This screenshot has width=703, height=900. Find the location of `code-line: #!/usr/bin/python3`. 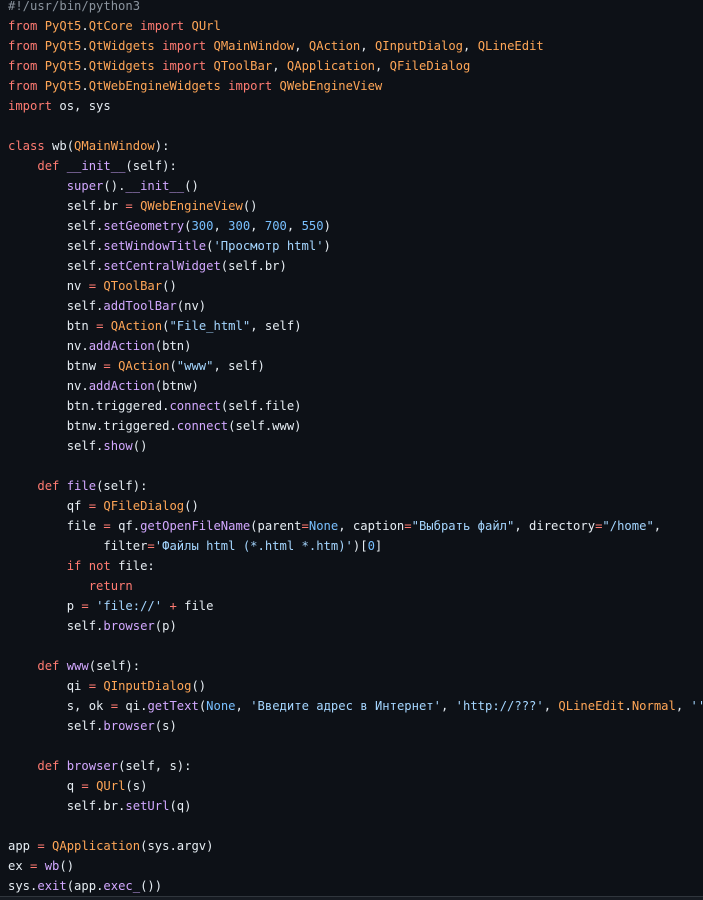

code-line: #!/usr/bin/python3 is located at coordinates (351, 10).